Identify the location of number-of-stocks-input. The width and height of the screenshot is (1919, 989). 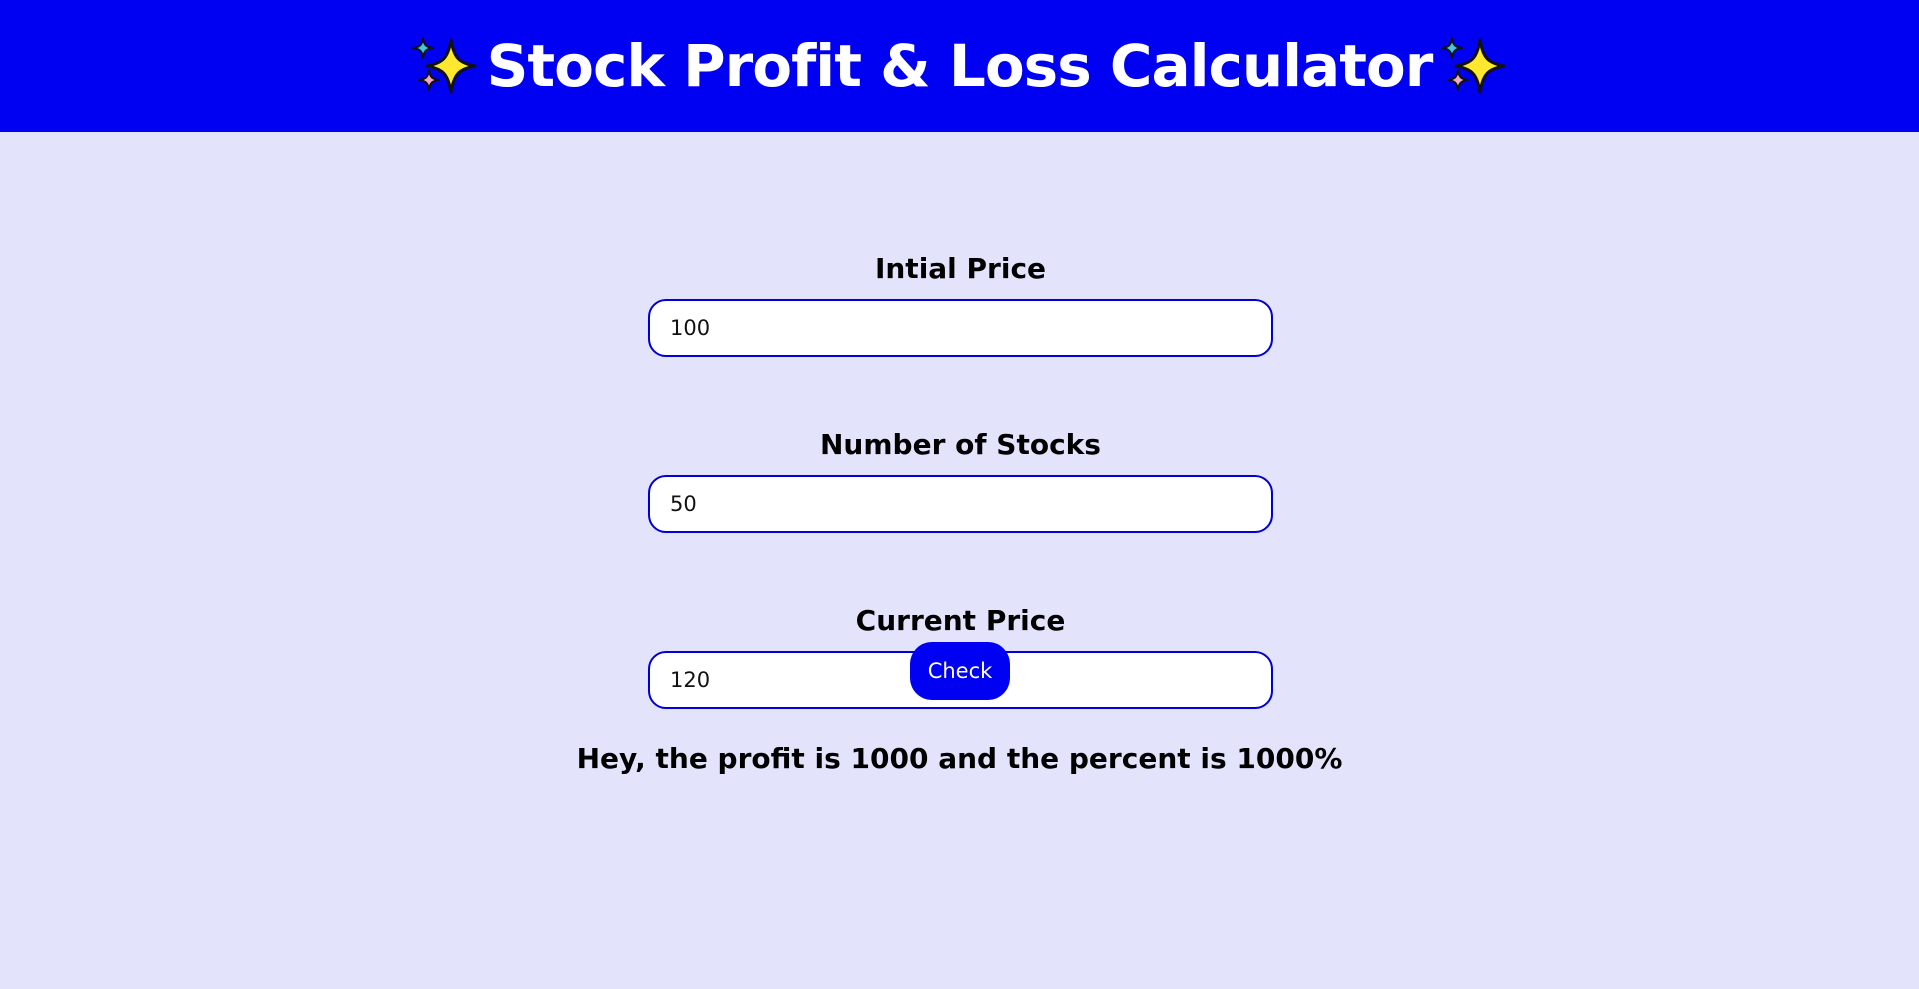
(960, 504).